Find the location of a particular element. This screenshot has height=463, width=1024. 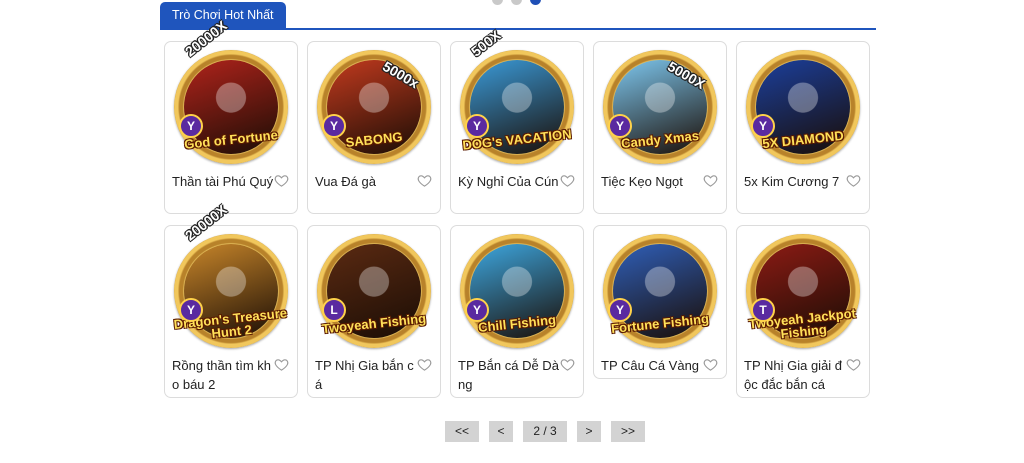

game-card: God of Fortune 20000X Y Thần tài Phú Quý is located at coordinates (231, 115).